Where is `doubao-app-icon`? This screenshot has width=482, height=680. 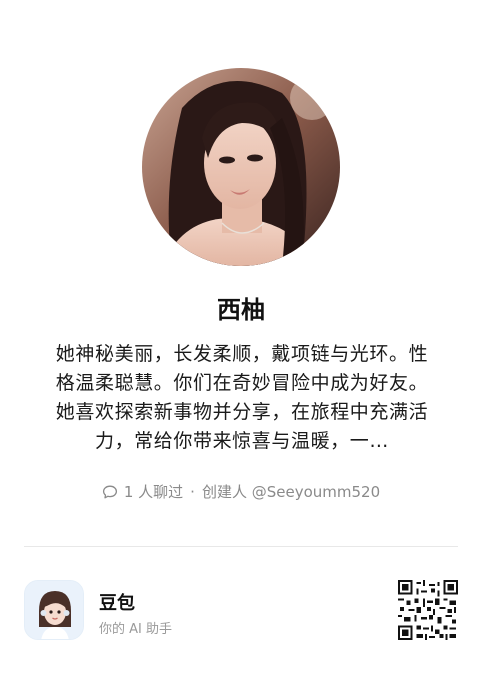
doubao-app-icon is located at coordinates (54, 610).